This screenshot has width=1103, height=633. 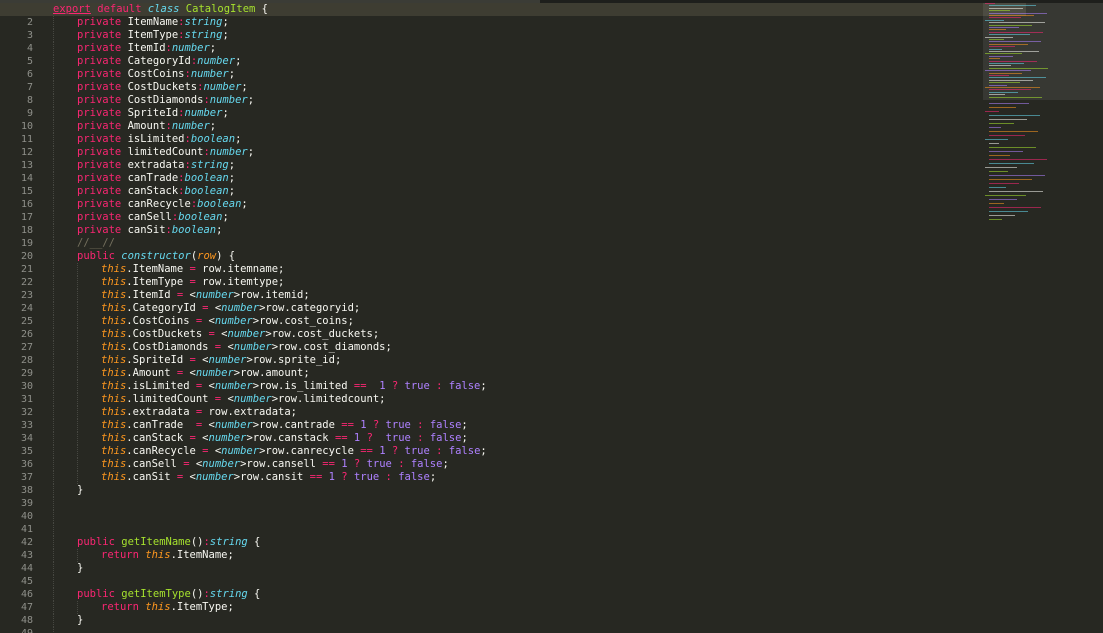 What do you see at coordinates (156, 594) in the screenshot?
I see `method-name: getItemType` at bounding box center [156, 594].